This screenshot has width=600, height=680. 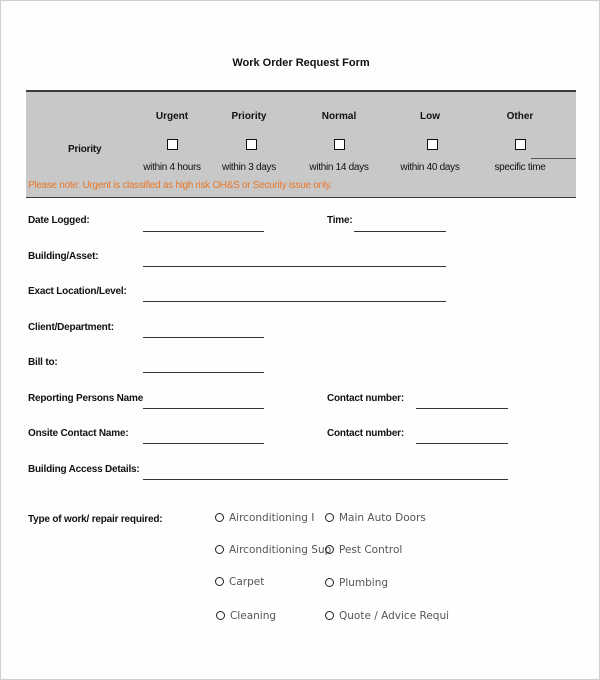 What do you see at coordinates (325, 479) in the screenshot?
I see `building-access-field` at bounding box center [325, 479].